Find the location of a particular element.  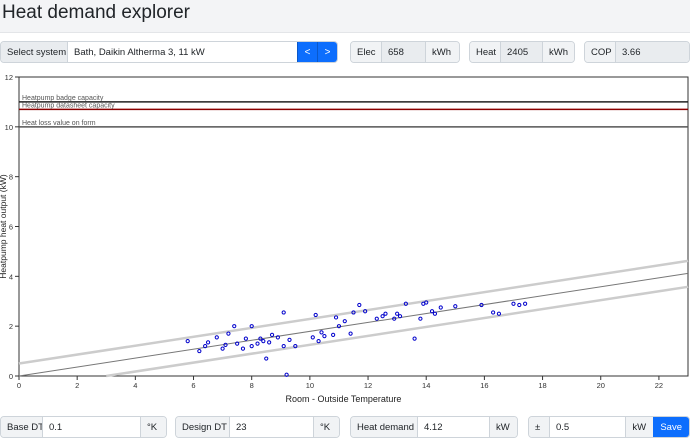

save-button: Save is located at coordinates (671, 427).